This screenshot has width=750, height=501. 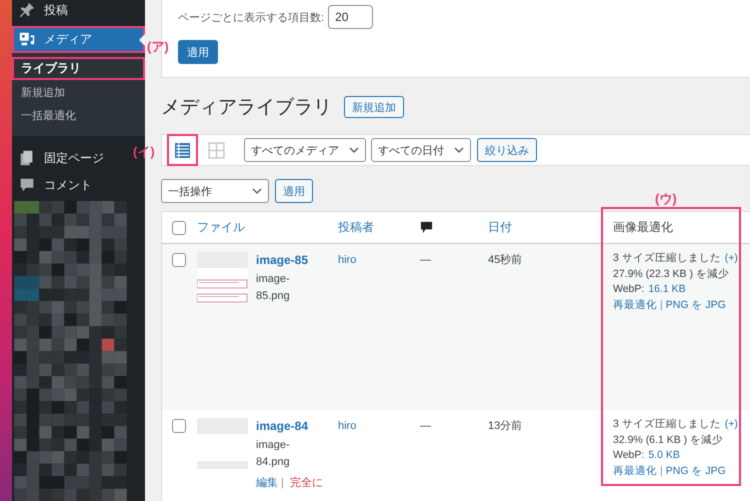 I want to click on add-new-button: 新規追加, so click(x=374, y=107).